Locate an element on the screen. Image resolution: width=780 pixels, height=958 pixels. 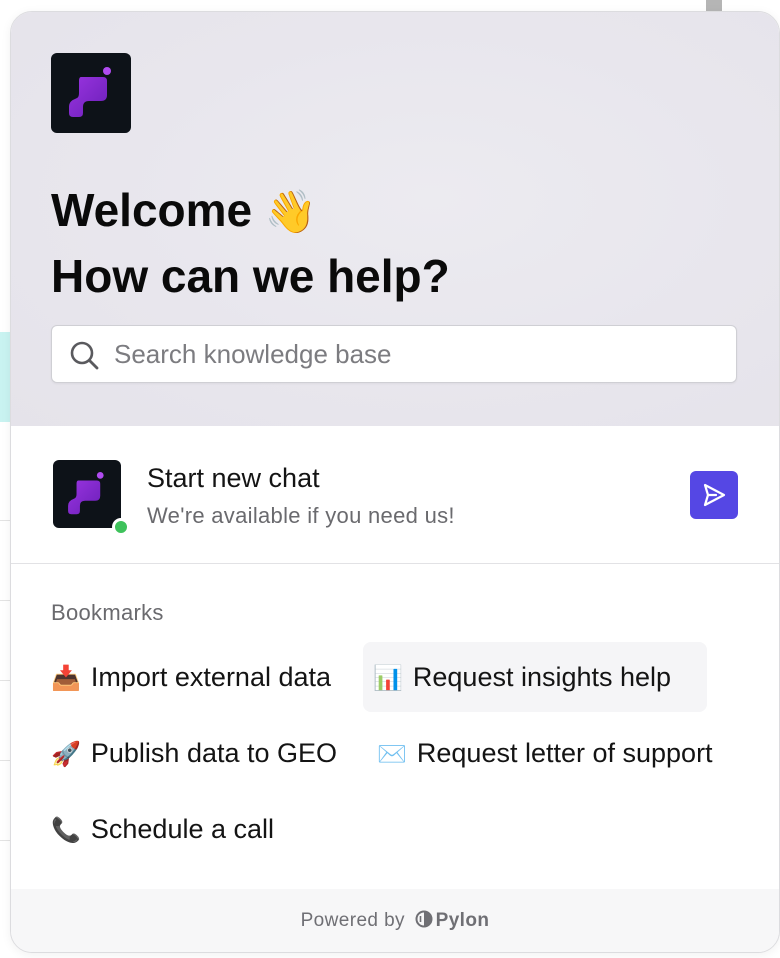
search-box is located at coordinates (394, 354).